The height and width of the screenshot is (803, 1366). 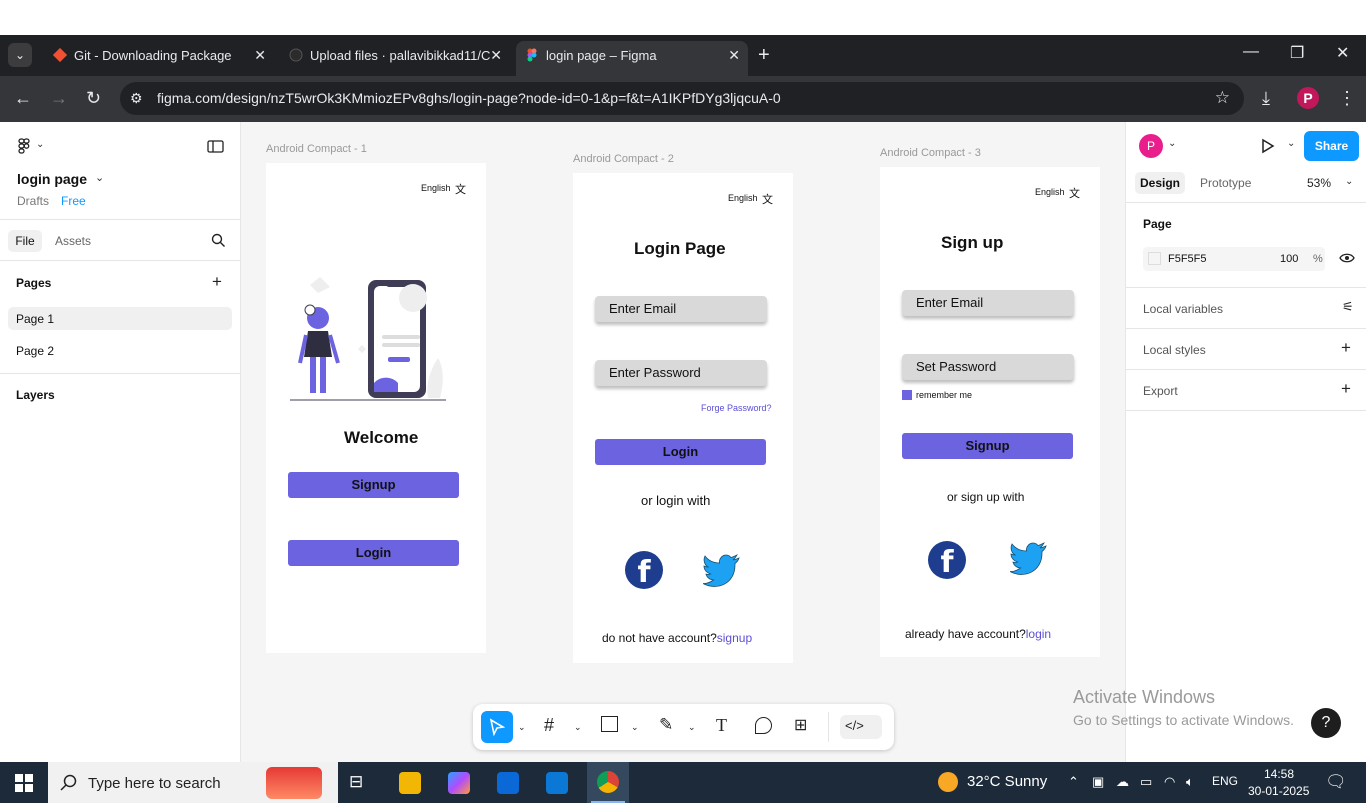 I want to click on page-color-hex: F5F5F5, so click(x=1187, y=259).